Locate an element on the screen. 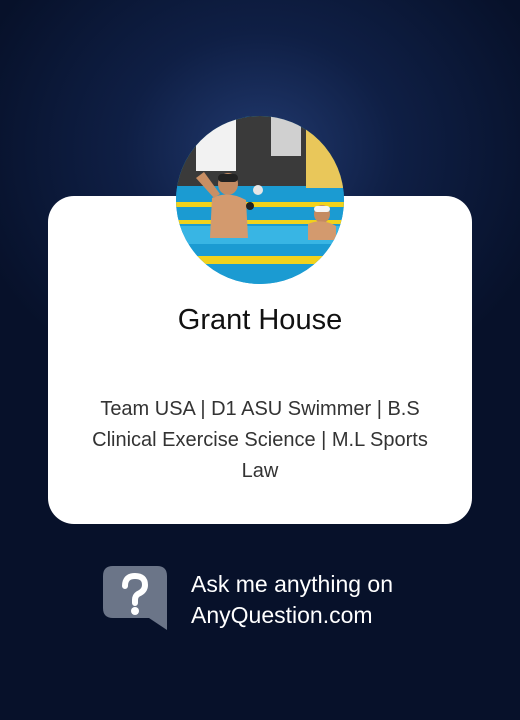  profile-avatar is located at coordinates (260, 200).